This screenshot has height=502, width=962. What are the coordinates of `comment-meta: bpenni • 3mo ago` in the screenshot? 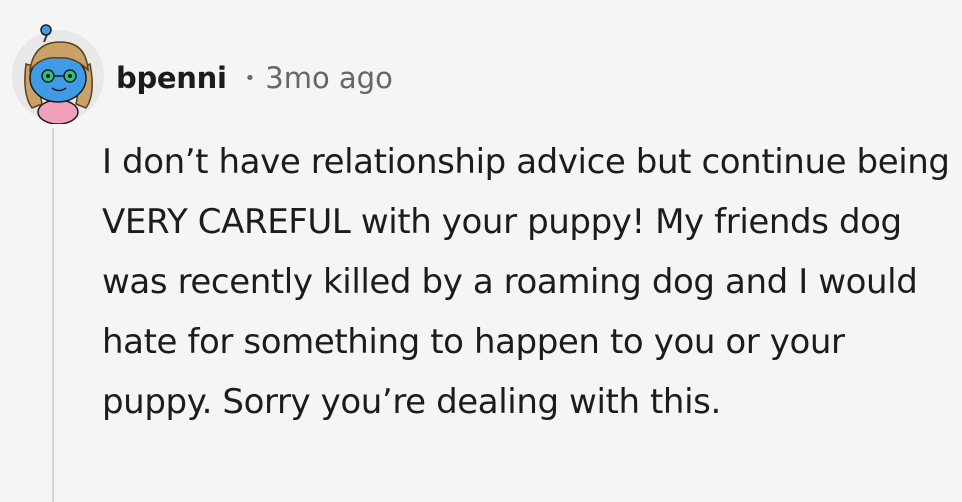 It's located at (254, 78).